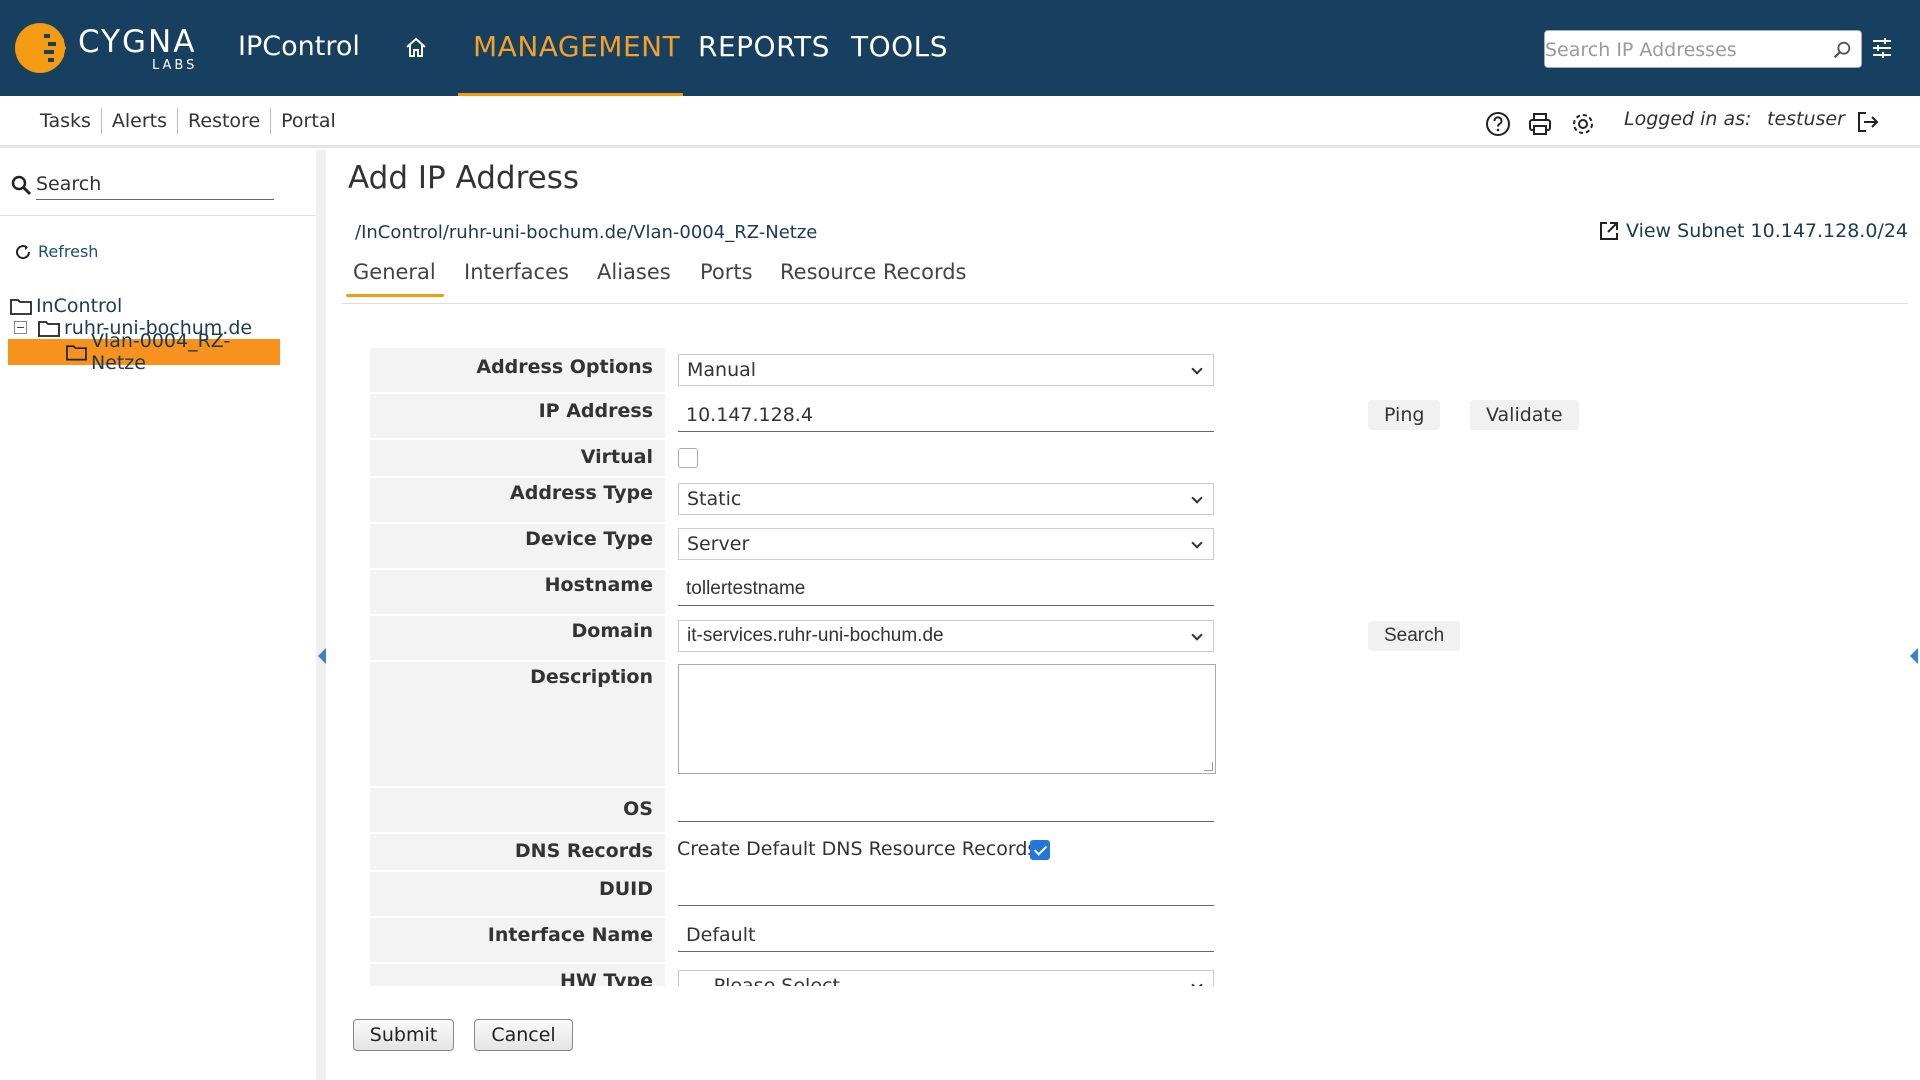  I want to click on row-virtual: Virtual, so click(517, 457).